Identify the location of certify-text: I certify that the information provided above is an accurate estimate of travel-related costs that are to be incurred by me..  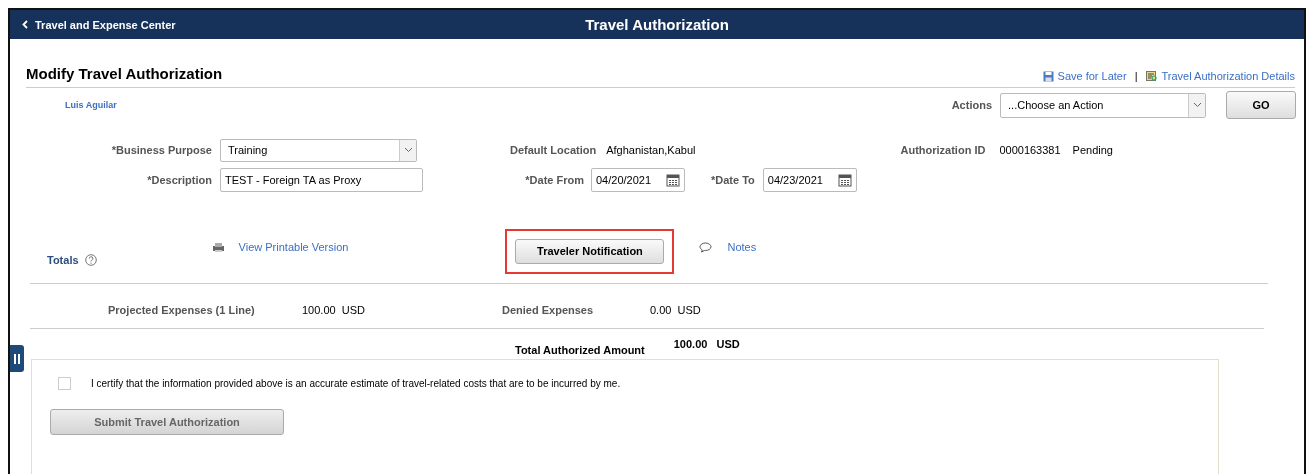
(356, 383).